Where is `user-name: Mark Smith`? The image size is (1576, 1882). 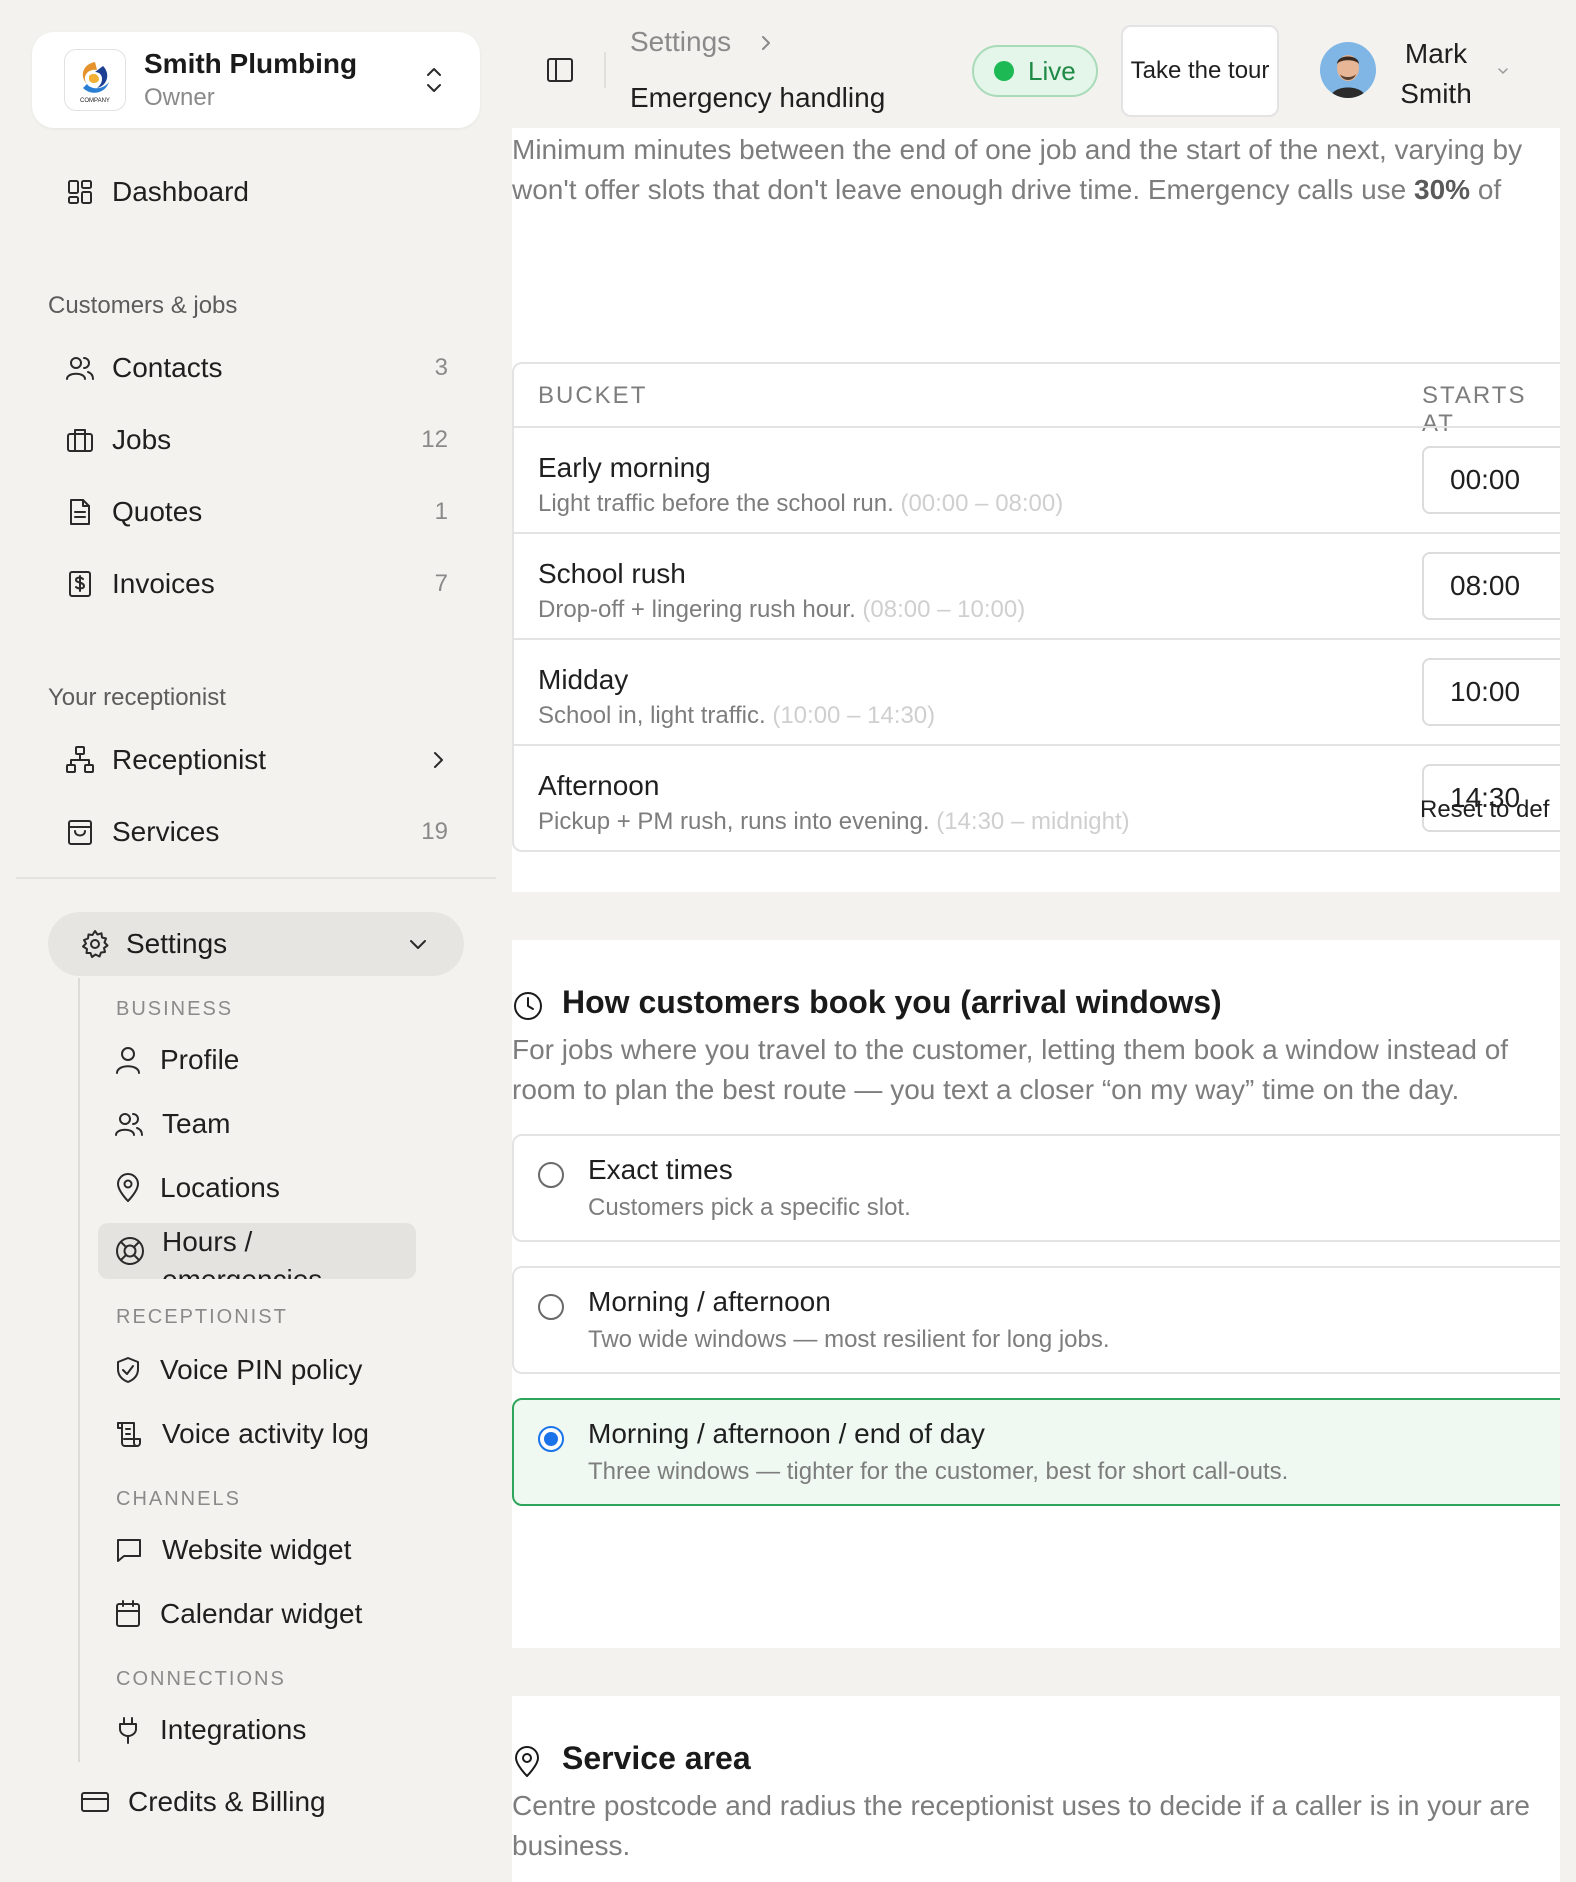
user-name: Mark Smith is located at coordinates (1436, 74).